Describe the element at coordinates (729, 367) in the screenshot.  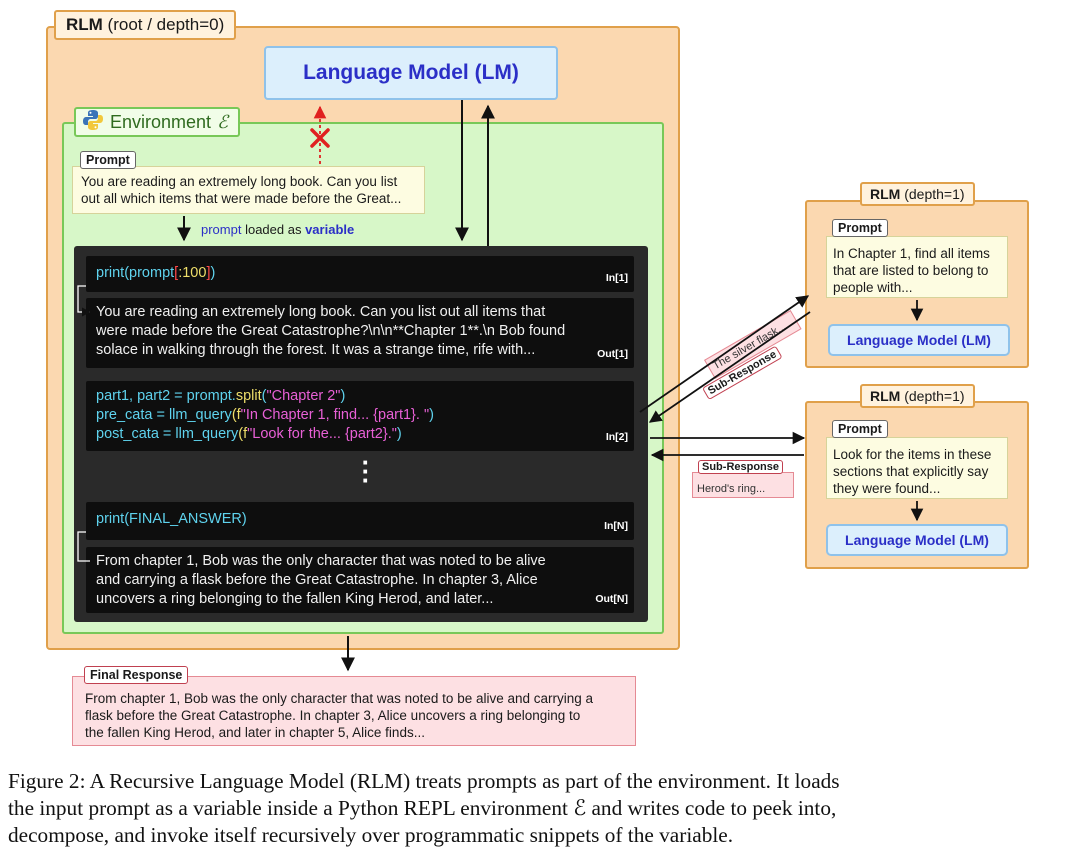
I see `return-sub1-arrow` at that location.